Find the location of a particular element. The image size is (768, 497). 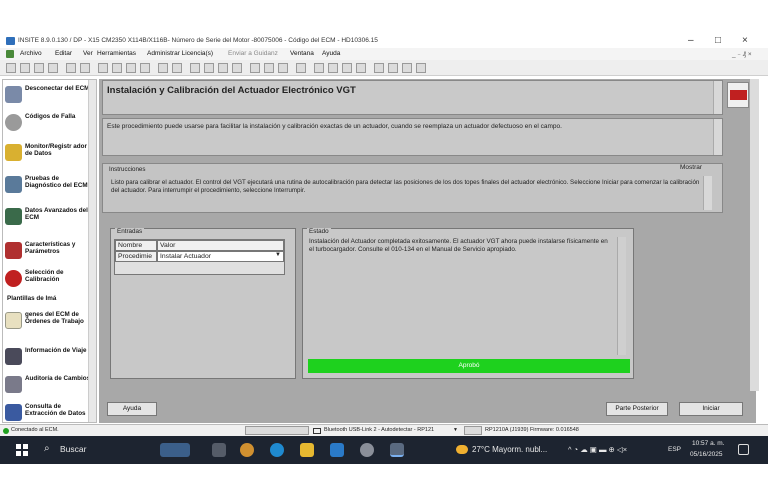

system-tray-icons: ^ ◔ ☁ ▣ ▬ ⊕ ◁× is located at coordinates (597, 449).